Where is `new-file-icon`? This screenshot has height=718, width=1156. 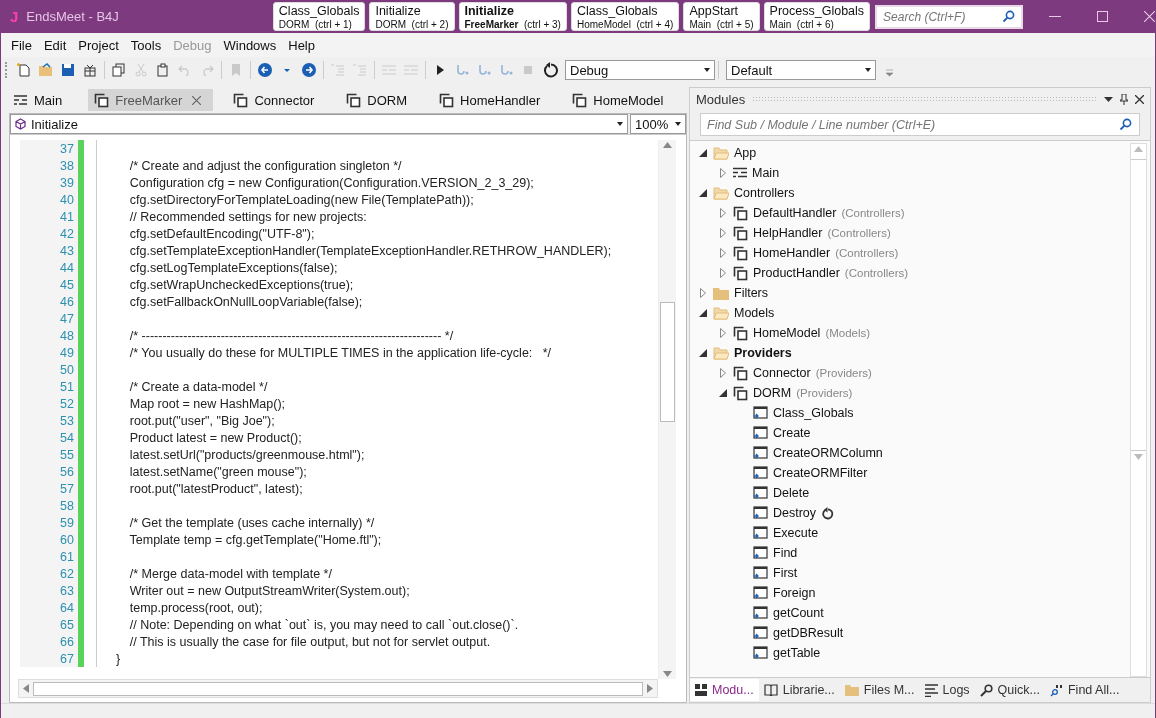
new-file-icon is located at coordinates (24, 70).